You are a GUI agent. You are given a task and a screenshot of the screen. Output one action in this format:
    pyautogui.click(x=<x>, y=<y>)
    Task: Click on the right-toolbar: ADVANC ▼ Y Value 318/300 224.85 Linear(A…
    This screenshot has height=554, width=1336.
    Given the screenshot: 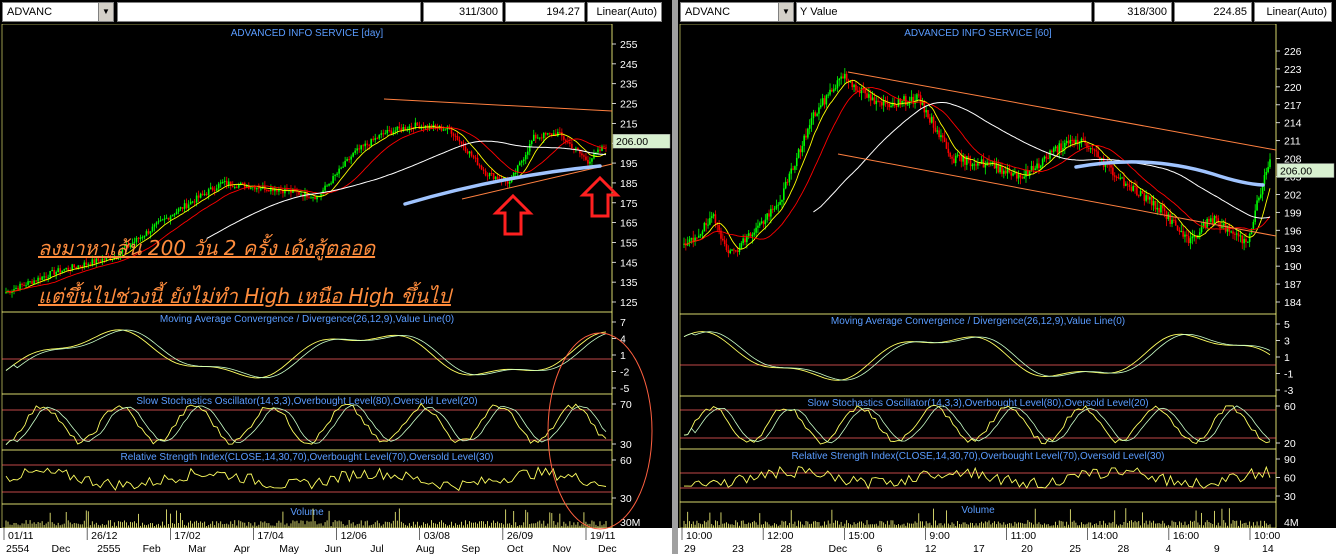 What is the action you would take?
    pyautogui.click(x=1007, y=12)
    